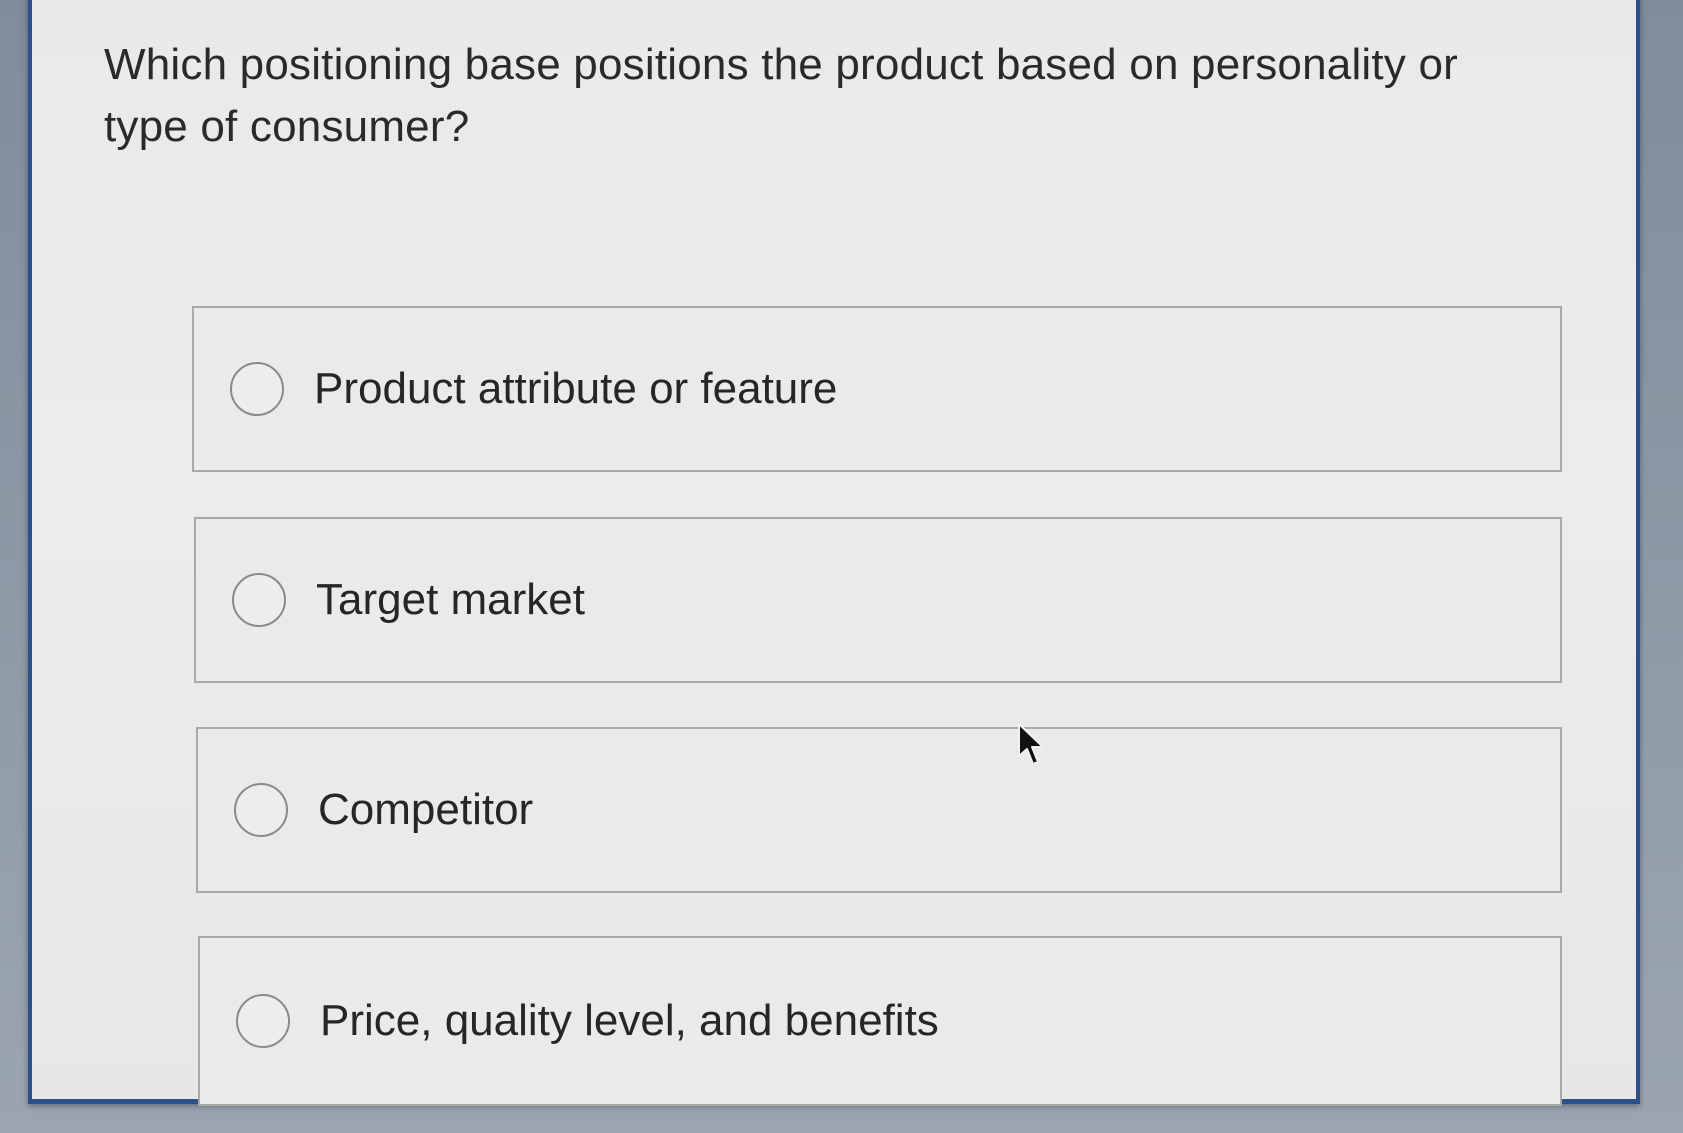 This screenshot has width=1683, height=1133. Describe the element at coordinates (576, 388) in the screenshot. I see `answer-option-label: Product attribute or feature` at that location.